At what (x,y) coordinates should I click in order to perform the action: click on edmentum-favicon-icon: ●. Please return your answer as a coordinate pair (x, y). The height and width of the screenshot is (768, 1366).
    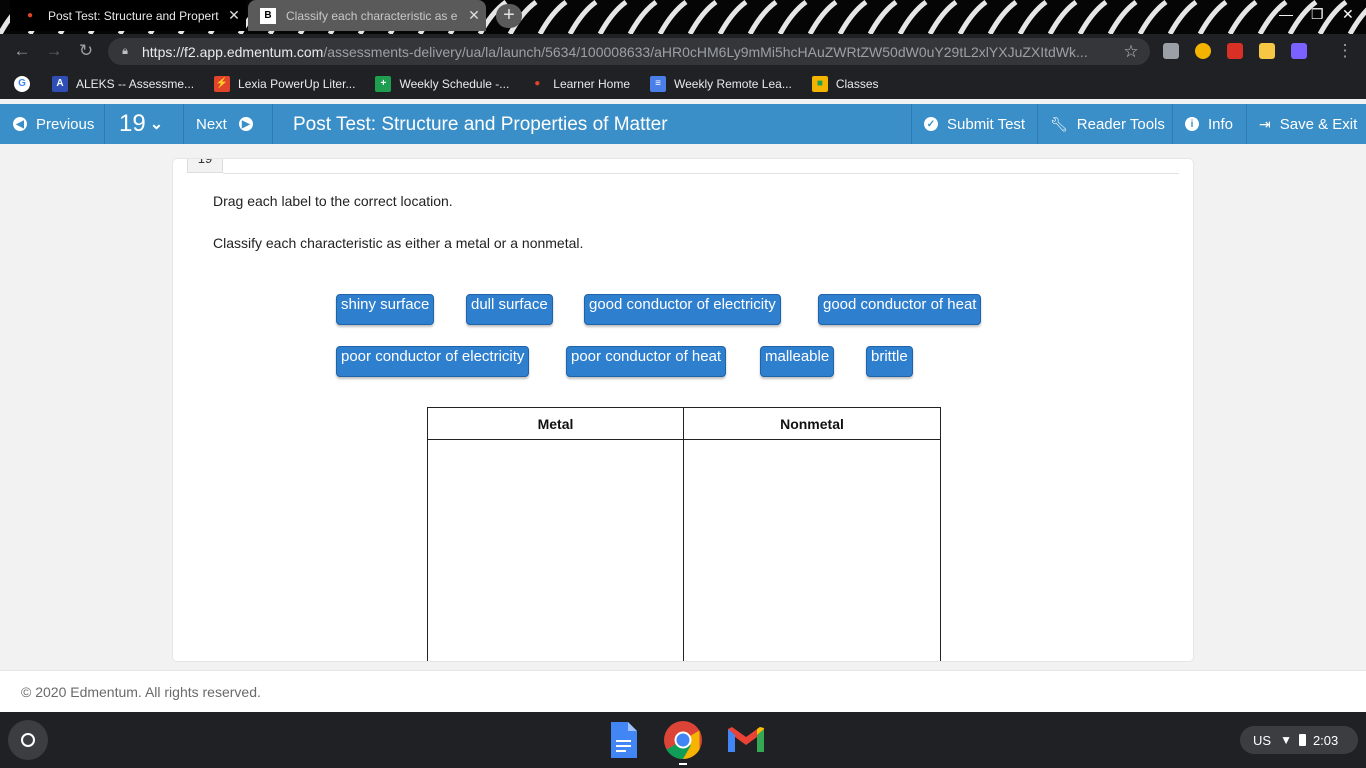
    Looking at the image, I should click on (30, 15).